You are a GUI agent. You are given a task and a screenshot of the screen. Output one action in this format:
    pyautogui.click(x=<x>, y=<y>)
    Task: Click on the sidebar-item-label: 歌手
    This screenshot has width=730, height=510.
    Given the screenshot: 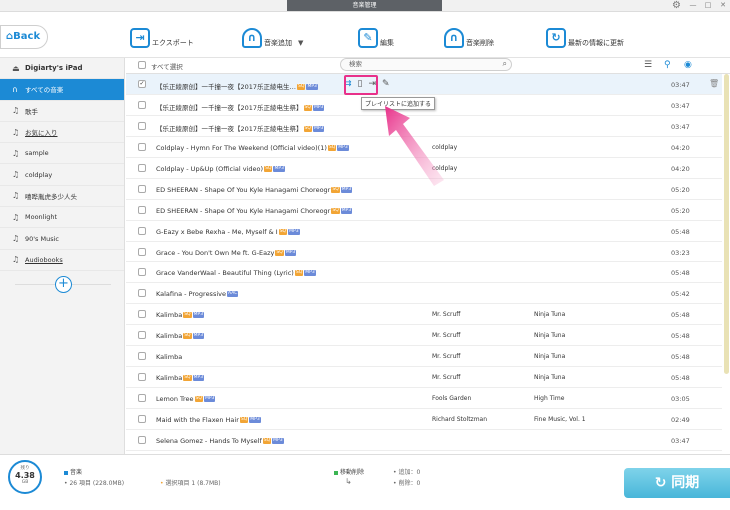 What is the action you would take?
    pyautogui.click(x=31, y=111)
    